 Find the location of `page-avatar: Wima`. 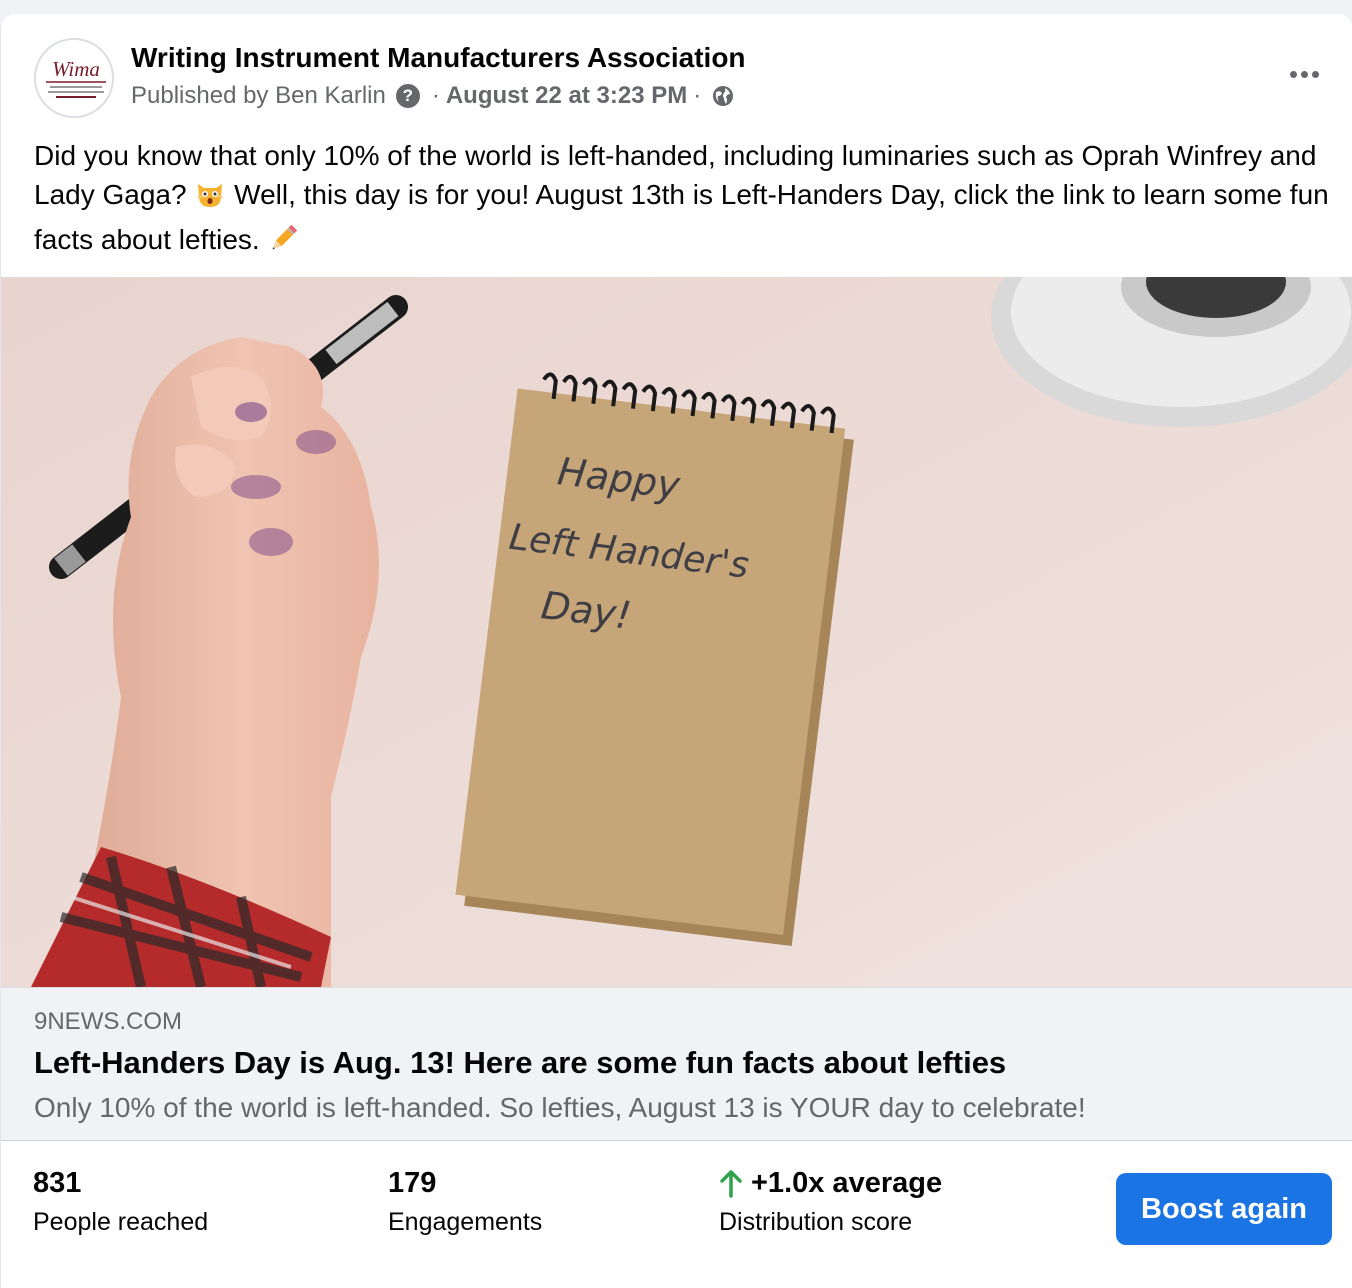

page-avatar: Wima is located at coordinates (74, 78).